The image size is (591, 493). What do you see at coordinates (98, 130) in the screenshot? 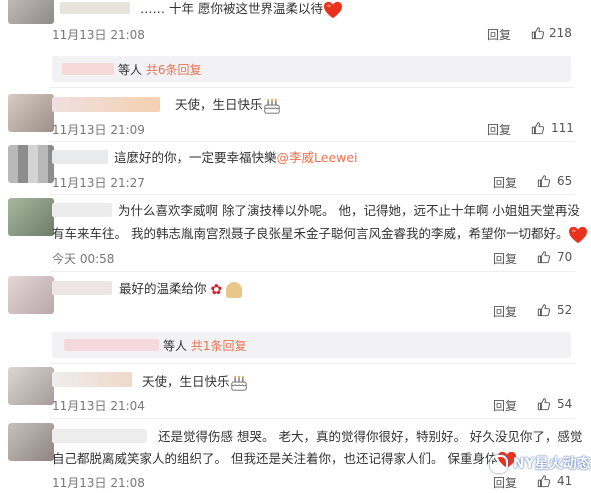
I see `timestamp: 11月13日 21:09` at bounding box center [98, 130].